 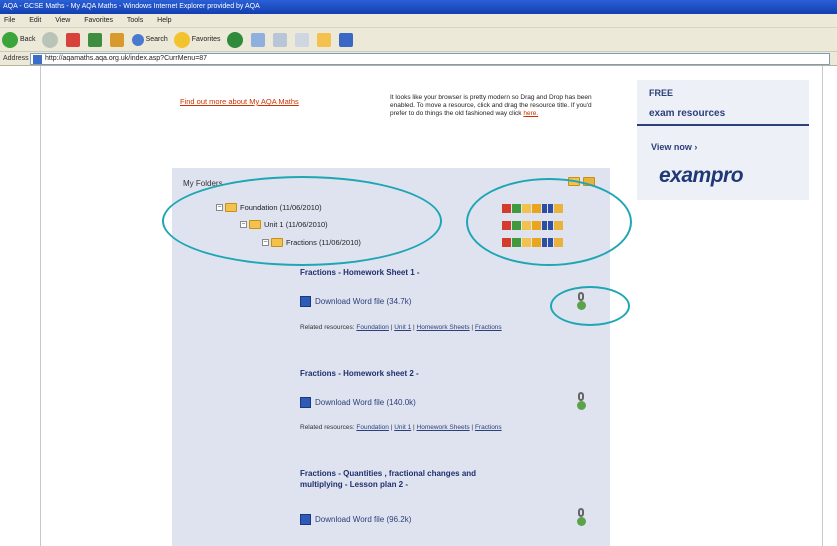 I want to click on edit-button, so click(x=302, y=39).